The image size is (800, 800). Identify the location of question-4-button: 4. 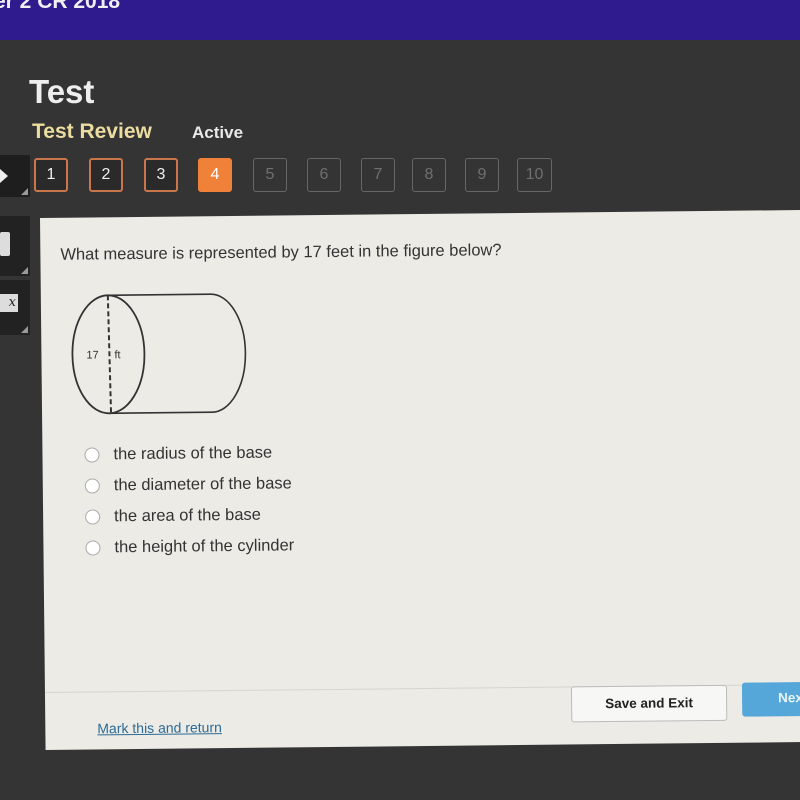
(215, 175).